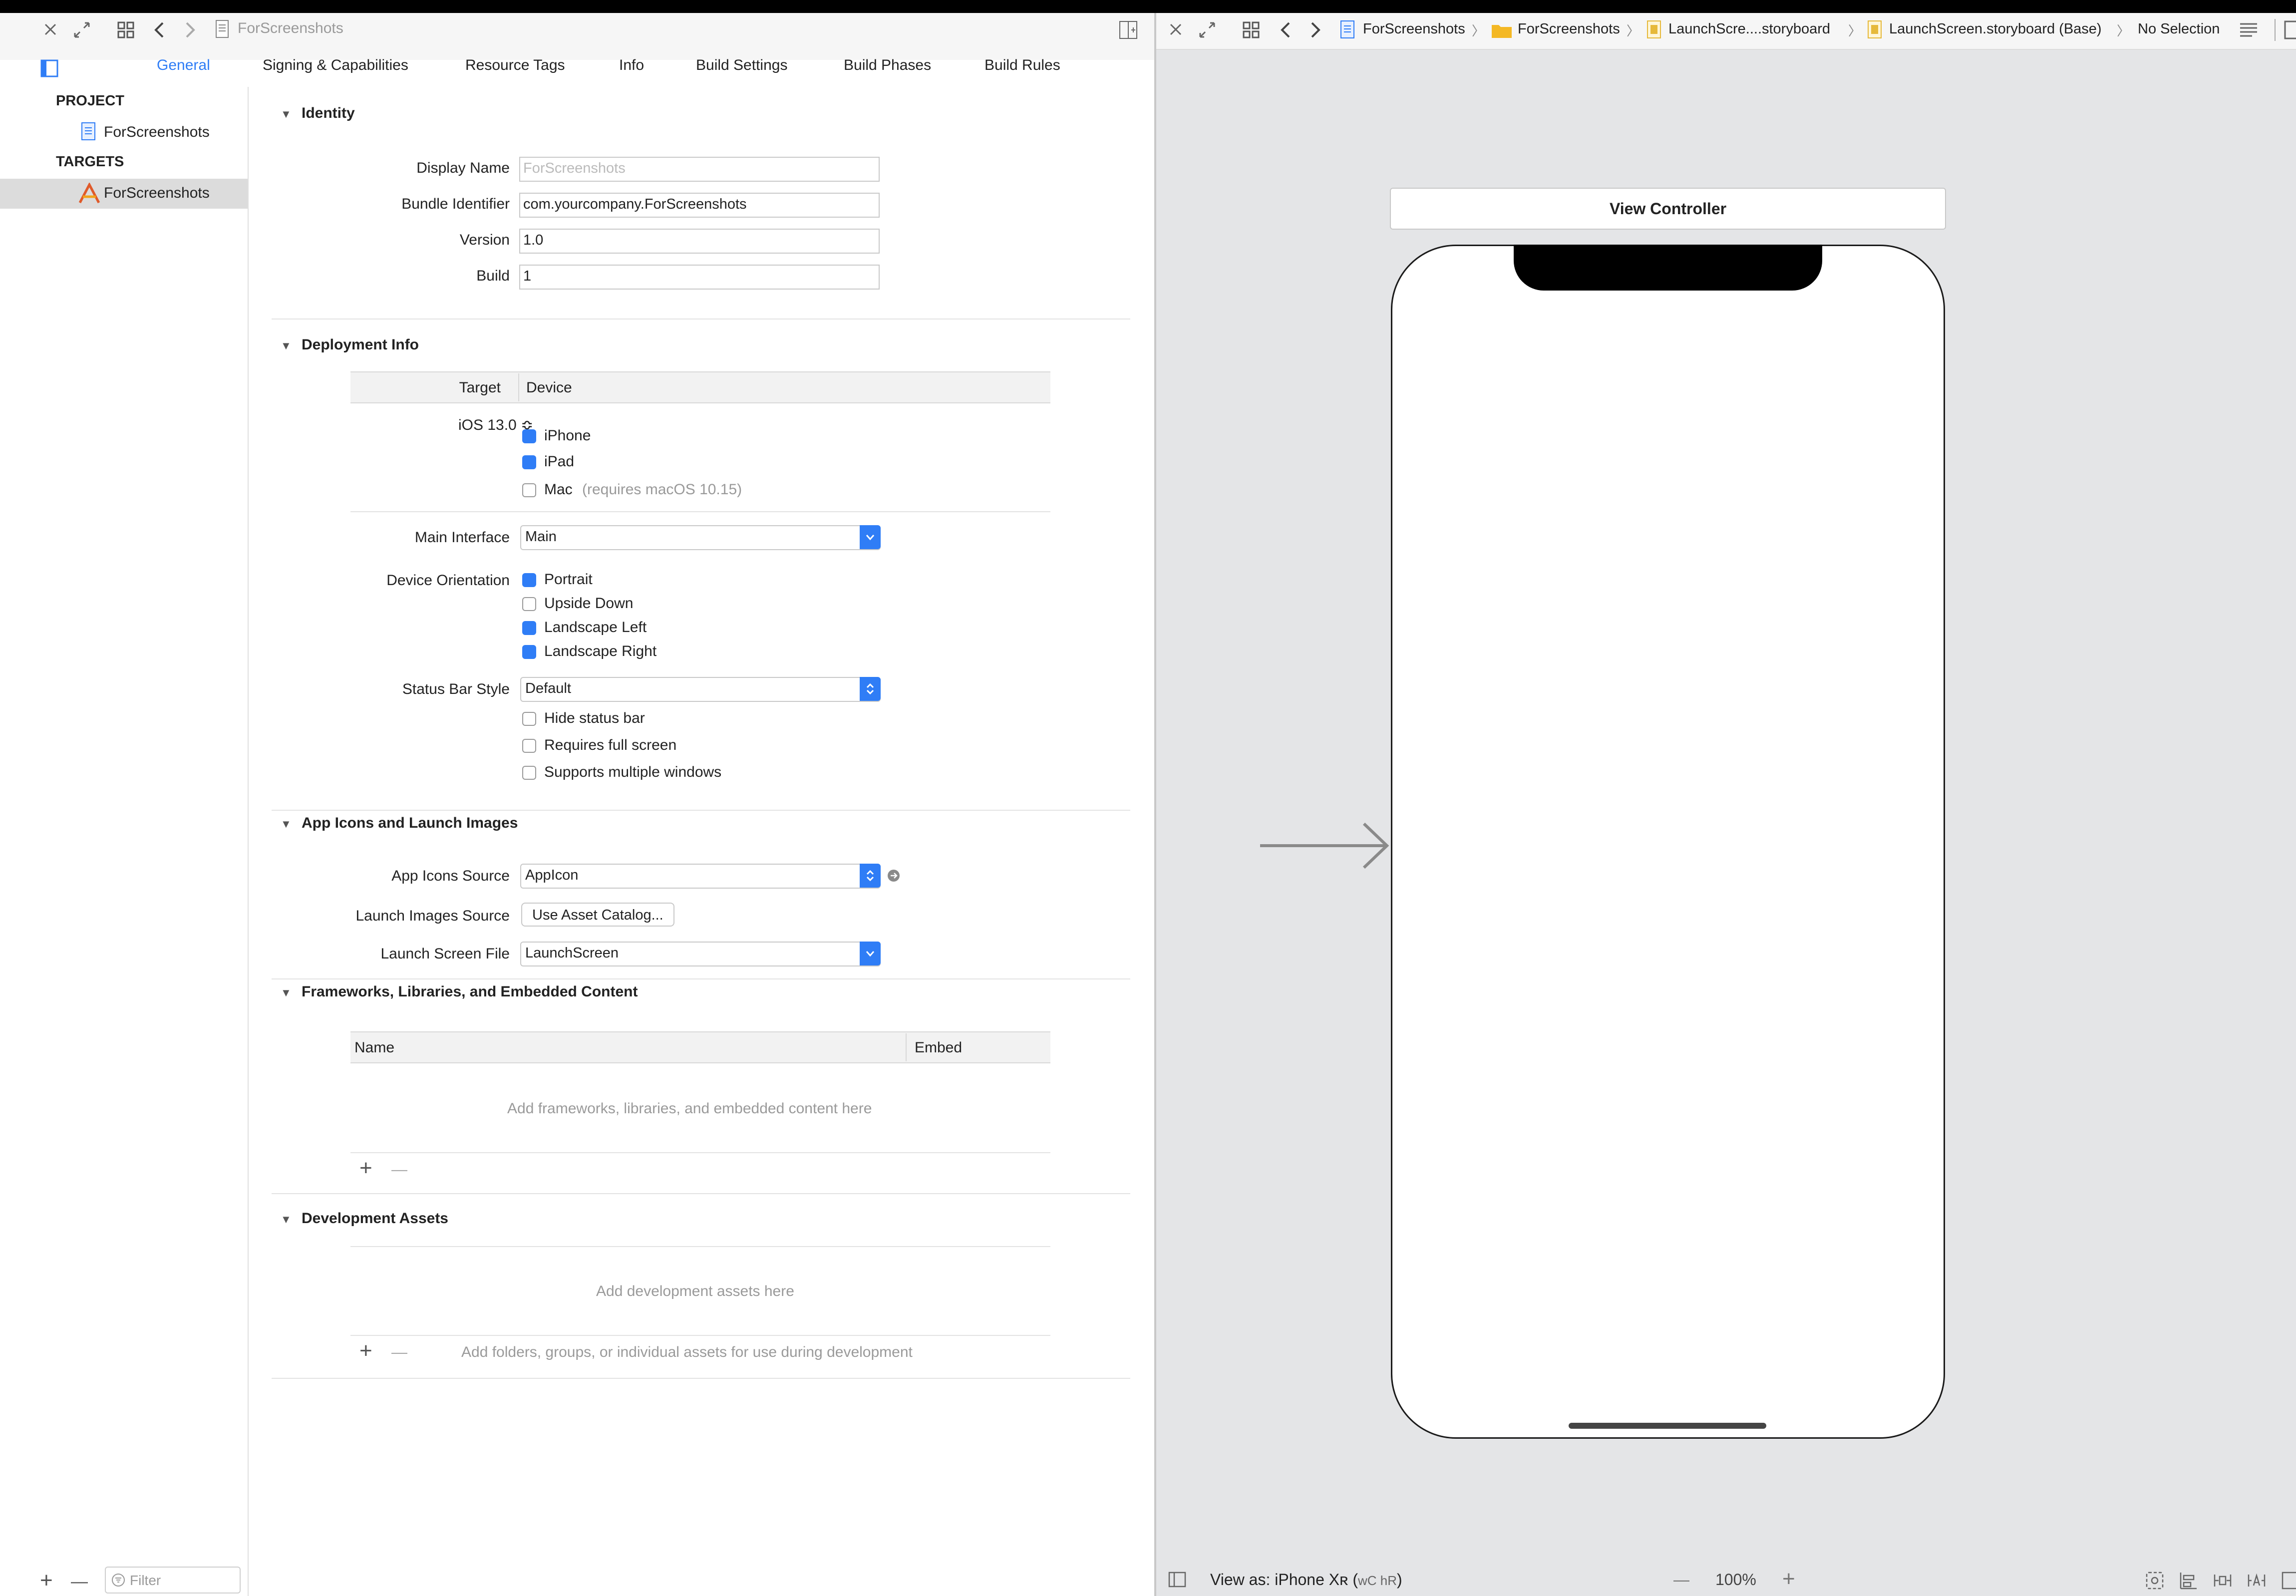  What do you see at coordinates (286, 1220) in the screenshot?
I see `dev-assets-disclosure-triangle: ▼` at bounding box center [286, 1220].